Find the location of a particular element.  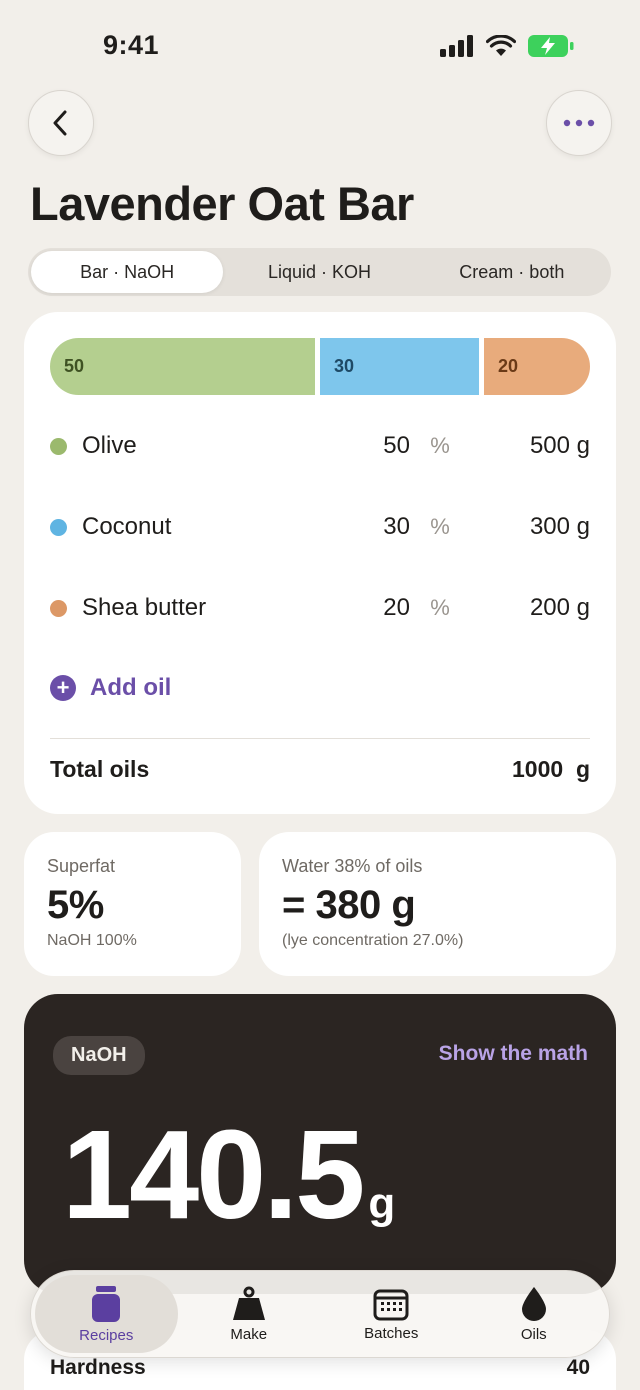

tab-label: Make is located at coordinates (249, 1334).